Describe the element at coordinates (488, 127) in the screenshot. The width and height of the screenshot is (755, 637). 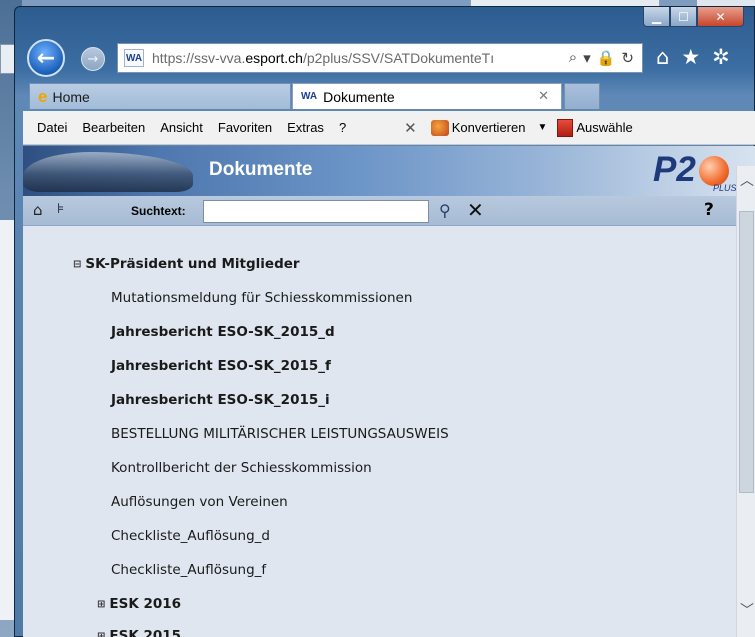
I see `konvertieren-label: Konvertieren` at that location.